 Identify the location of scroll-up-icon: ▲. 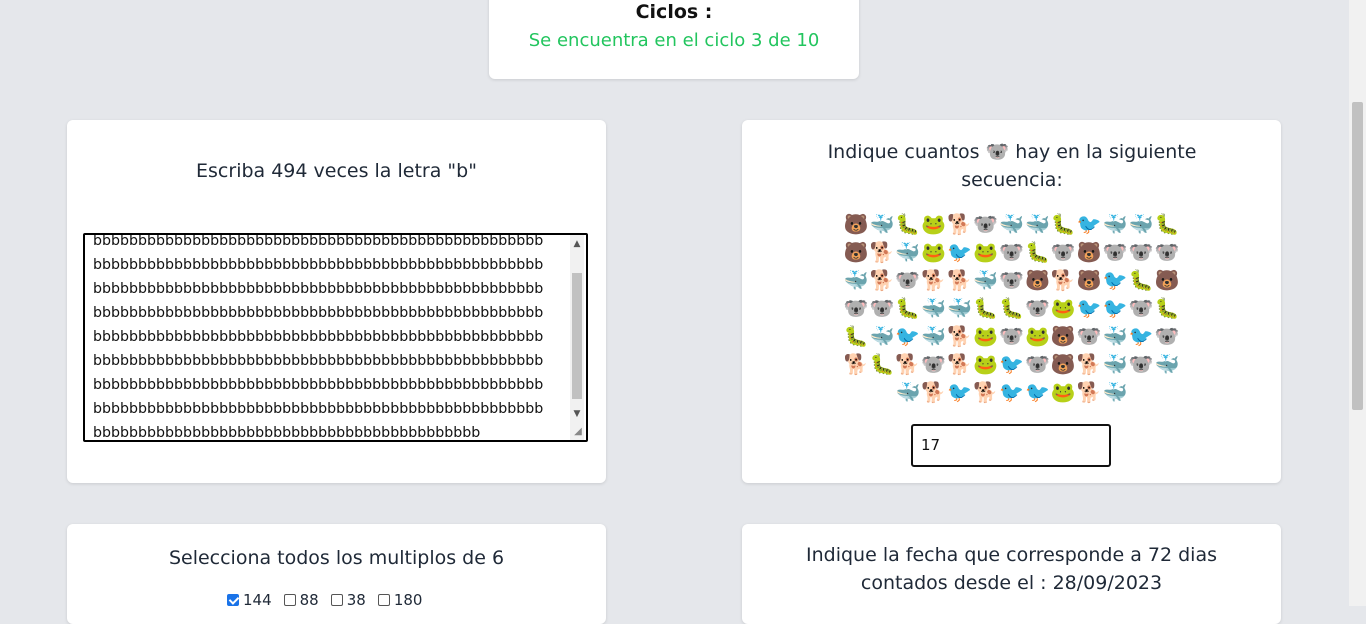
(577, 244).